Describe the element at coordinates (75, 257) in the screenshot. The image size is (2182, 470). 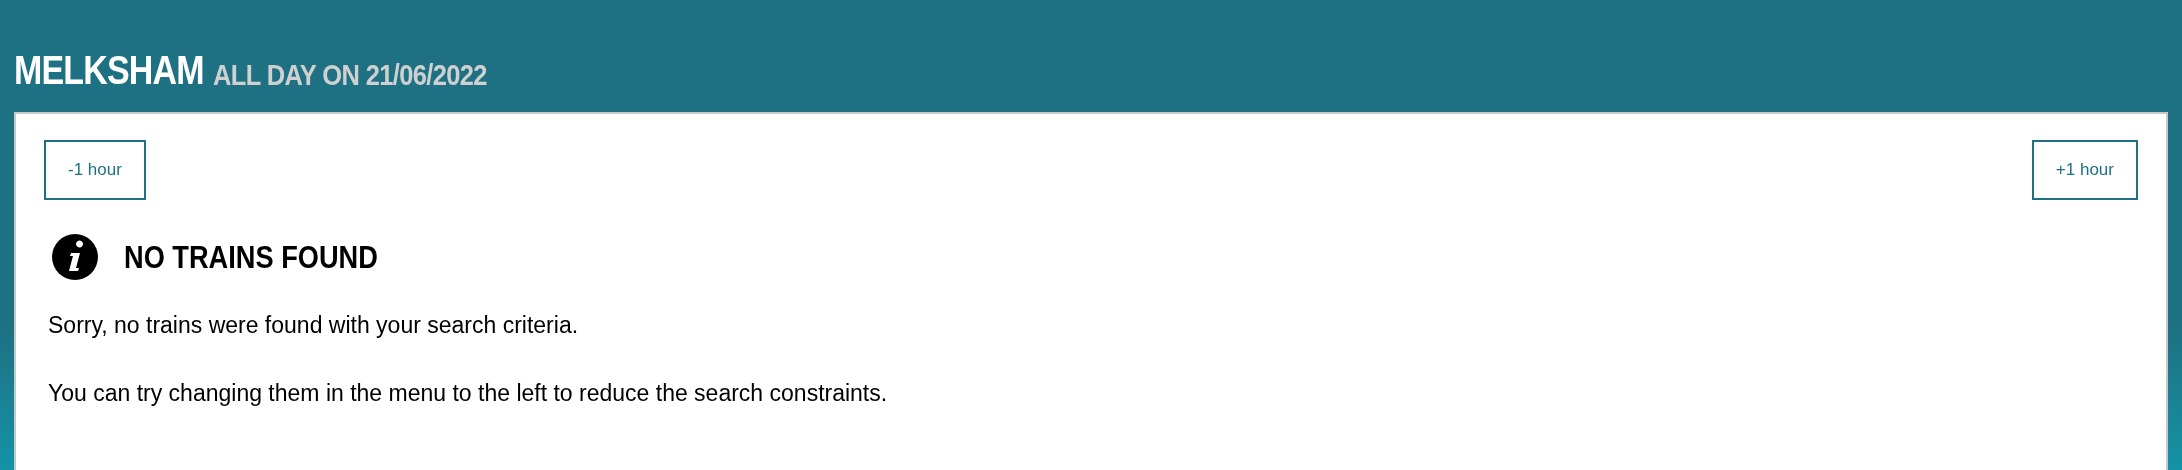
I see `info-icon` at that location.